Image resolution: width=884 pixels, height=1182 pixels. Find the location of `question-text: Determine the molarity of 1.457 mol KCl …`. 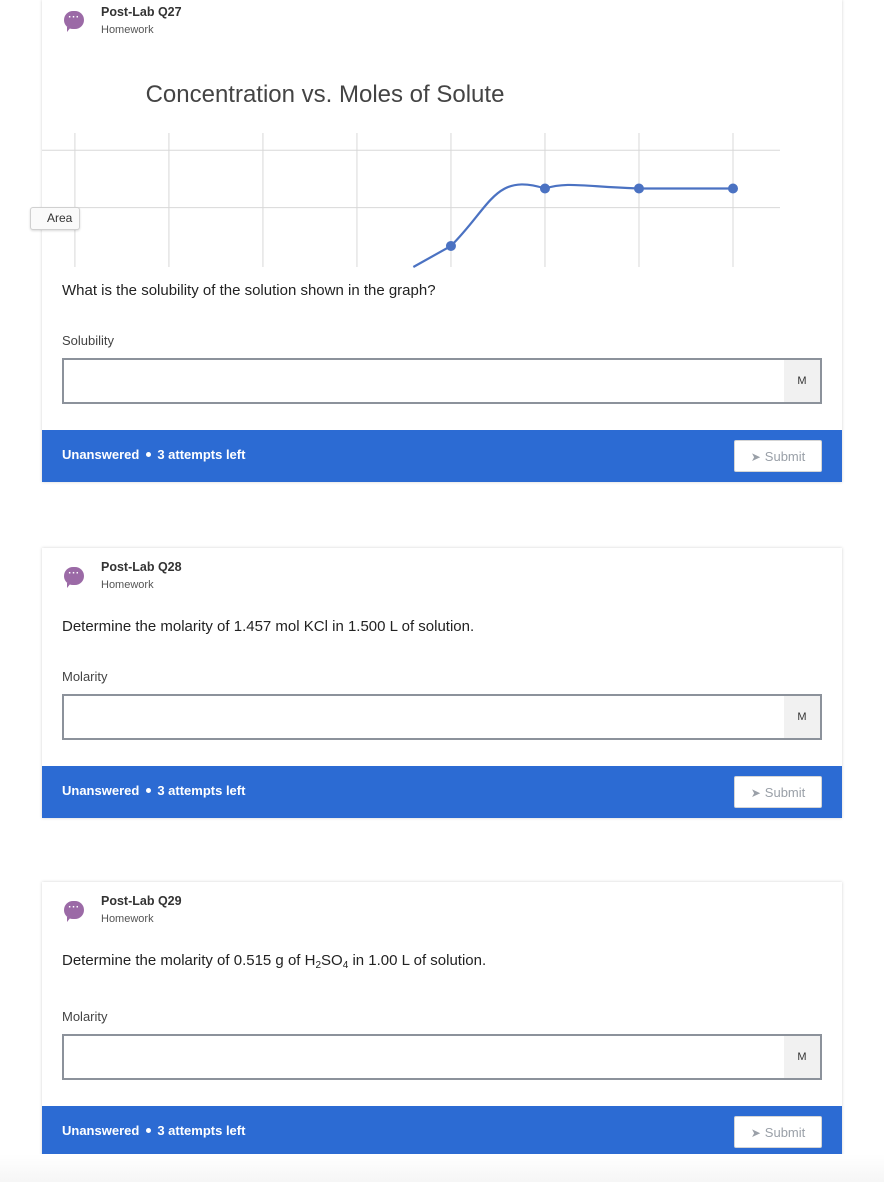

question-text: Determine the molarity of 1.457 mol KCl … is located at coordinates (268, 626).